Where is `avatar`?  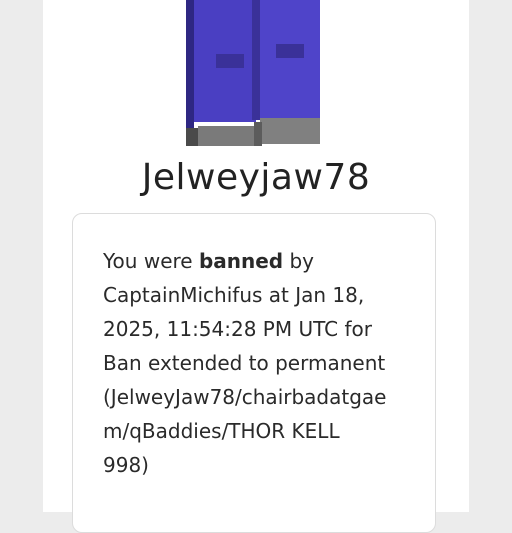
avatar is located at coordinates (254, 73).